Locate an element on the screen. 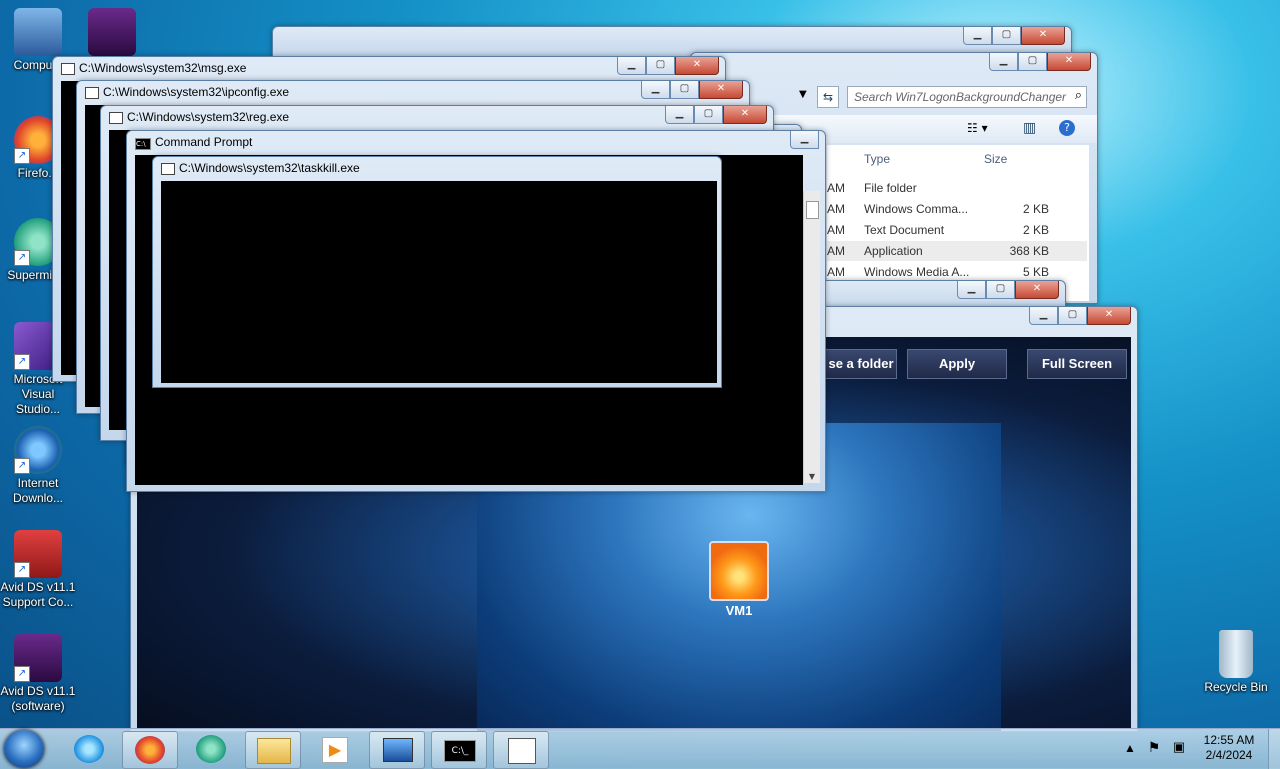  monitor-icon is located at coordinates (398, 750).